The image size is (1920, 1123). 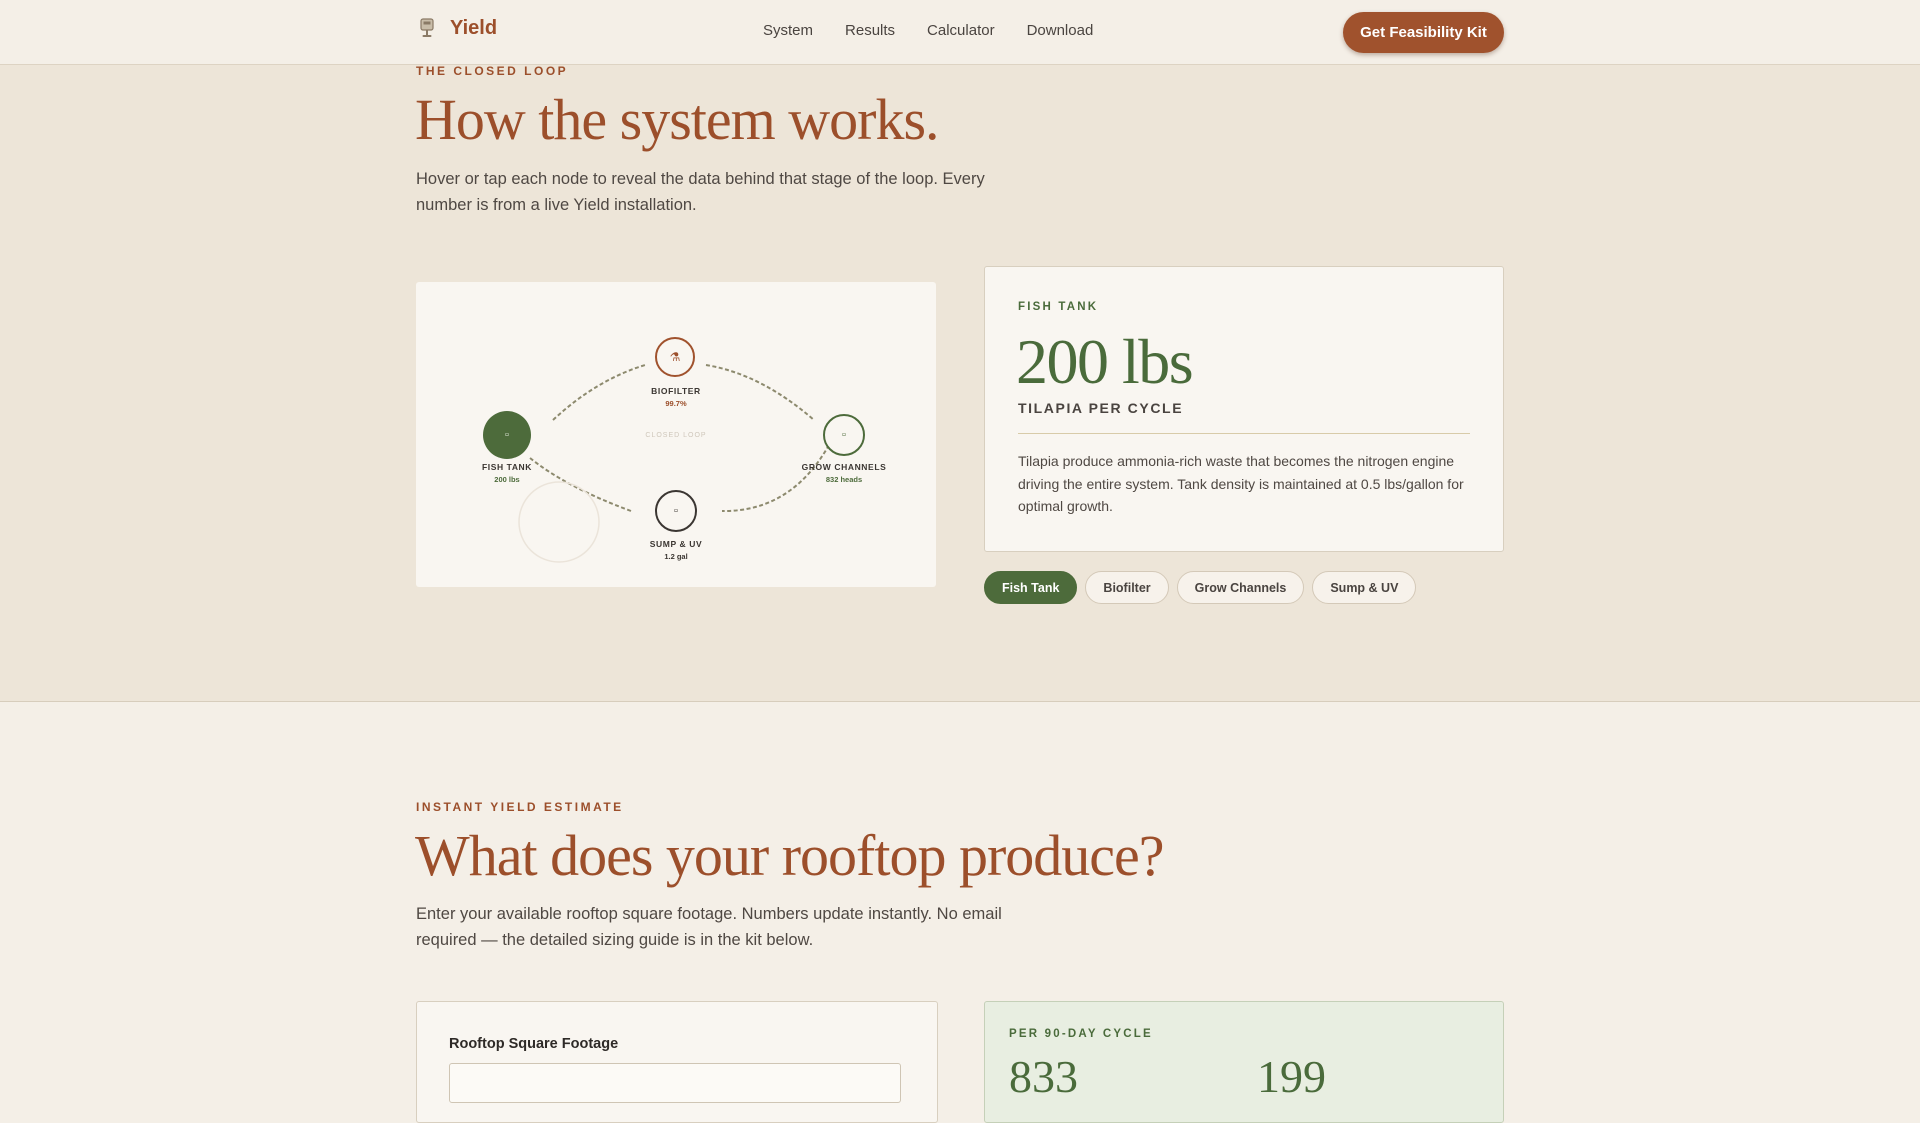 What do you see at coordinates (844, 479) in the screenshot?
I see `node-grow-channels-value: 832 heads` at bounding box center [844, 479].